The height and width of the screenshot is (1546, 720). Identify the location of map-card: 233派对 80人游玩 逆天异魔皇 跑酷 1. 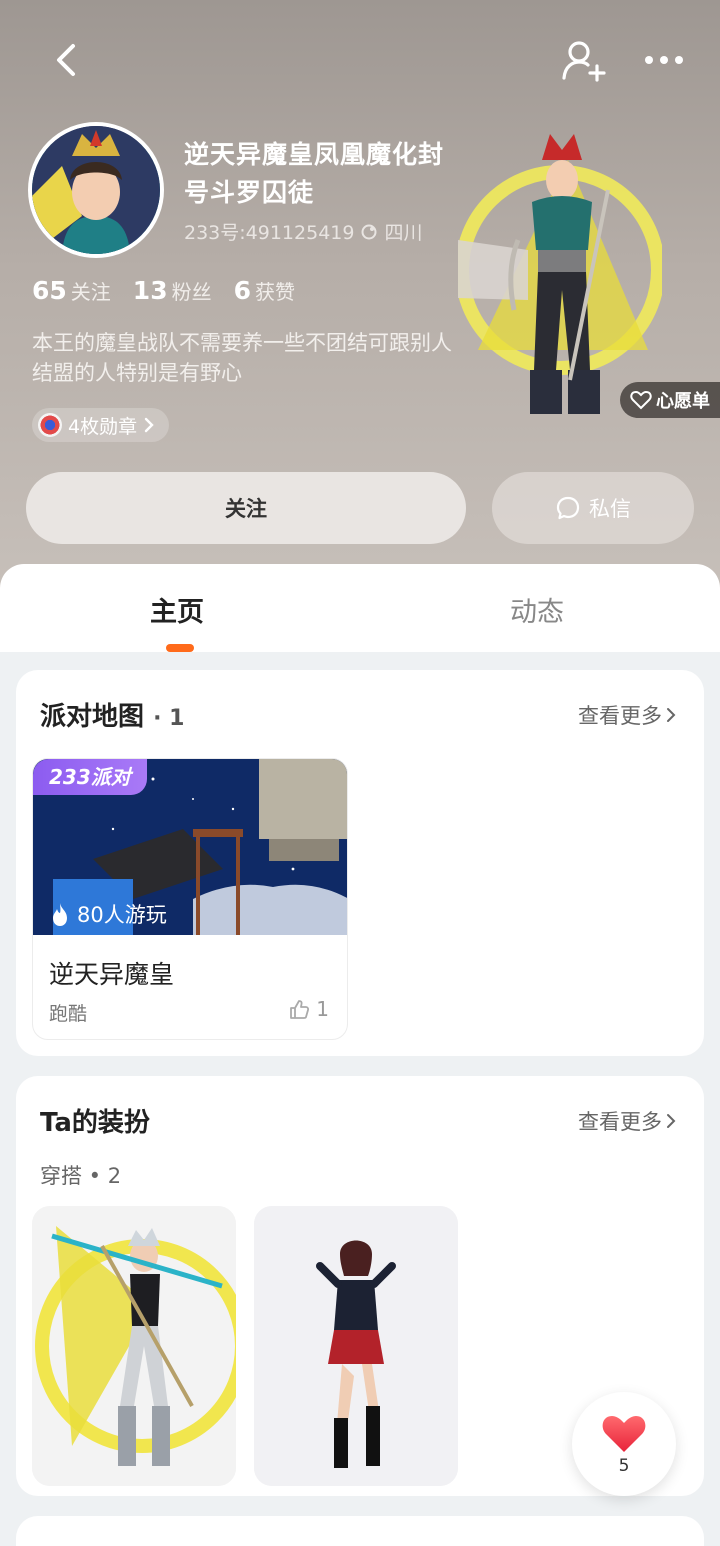
(190, 899).